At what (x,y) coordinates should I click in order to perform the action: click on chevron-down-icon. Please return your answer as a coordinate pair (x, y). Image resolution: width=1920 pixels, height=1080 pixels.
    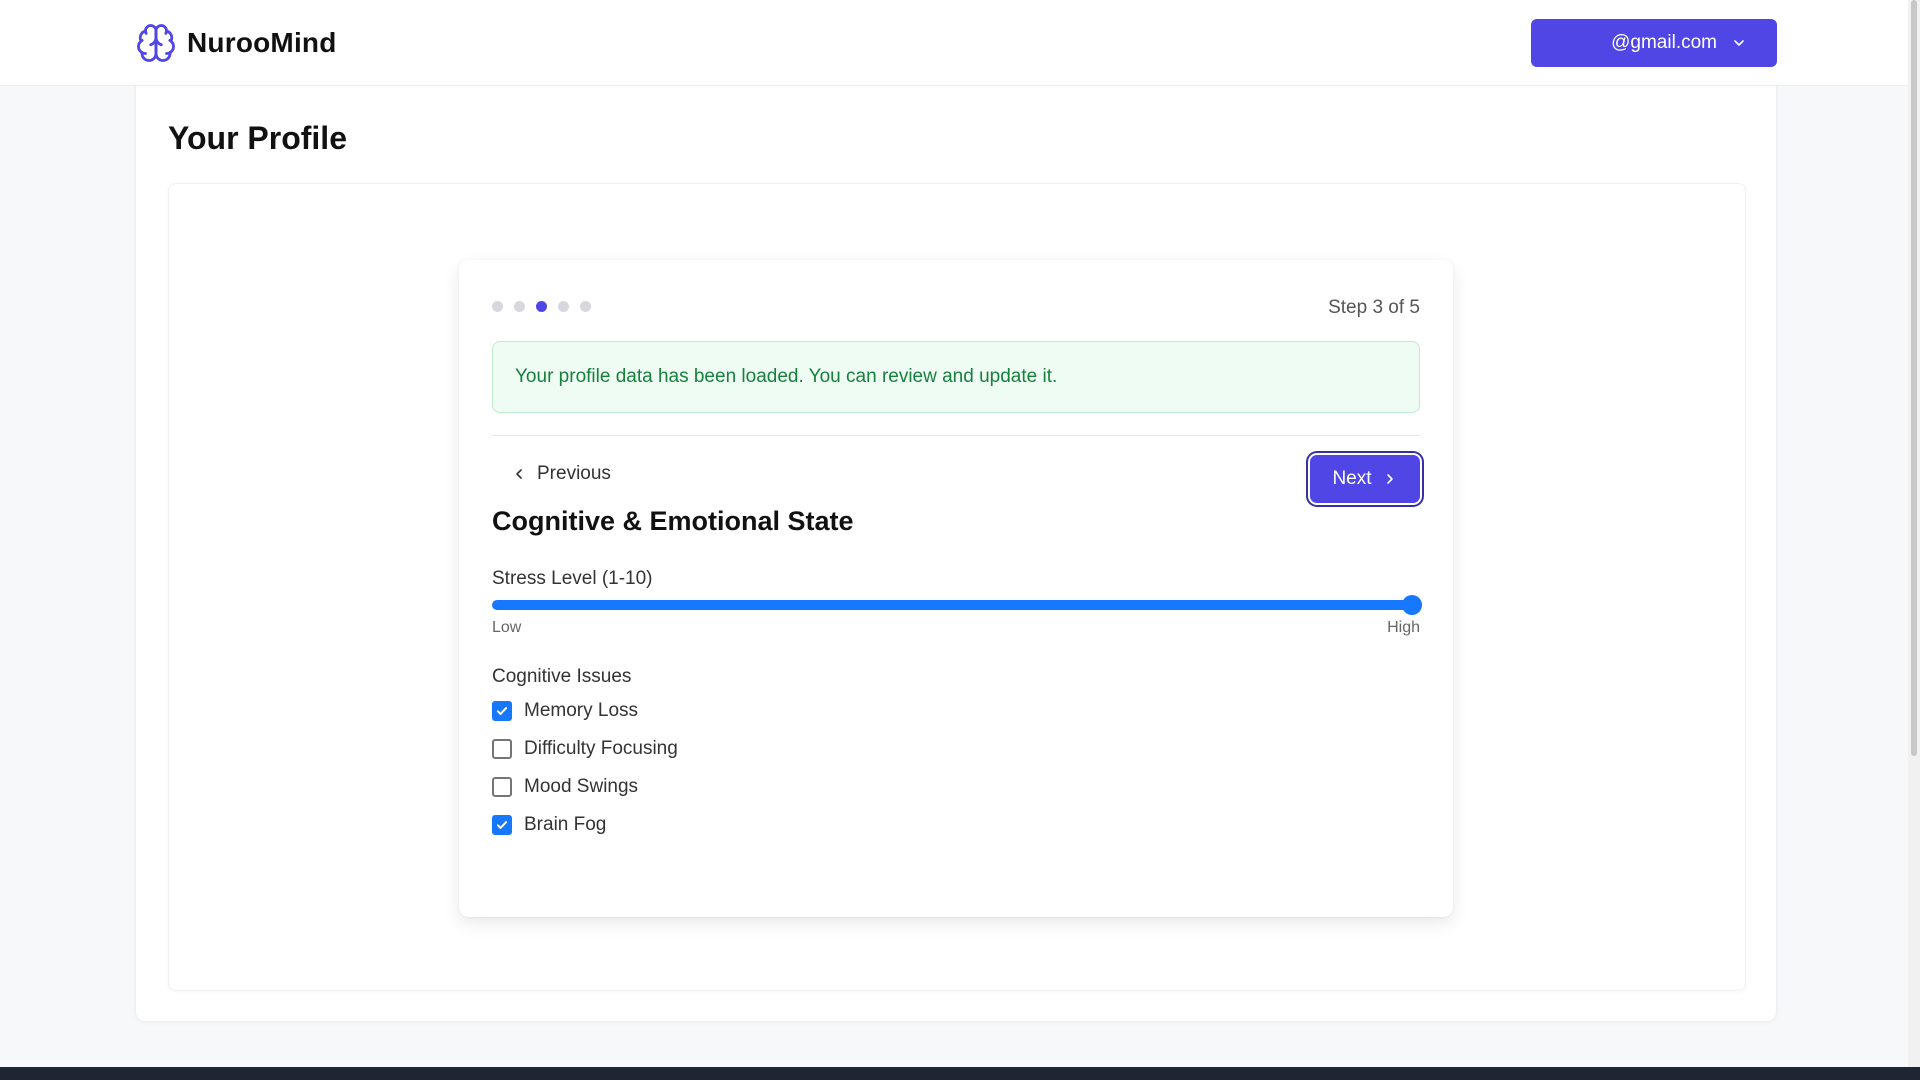
    Looking at the image, I should click on (1739, 43).